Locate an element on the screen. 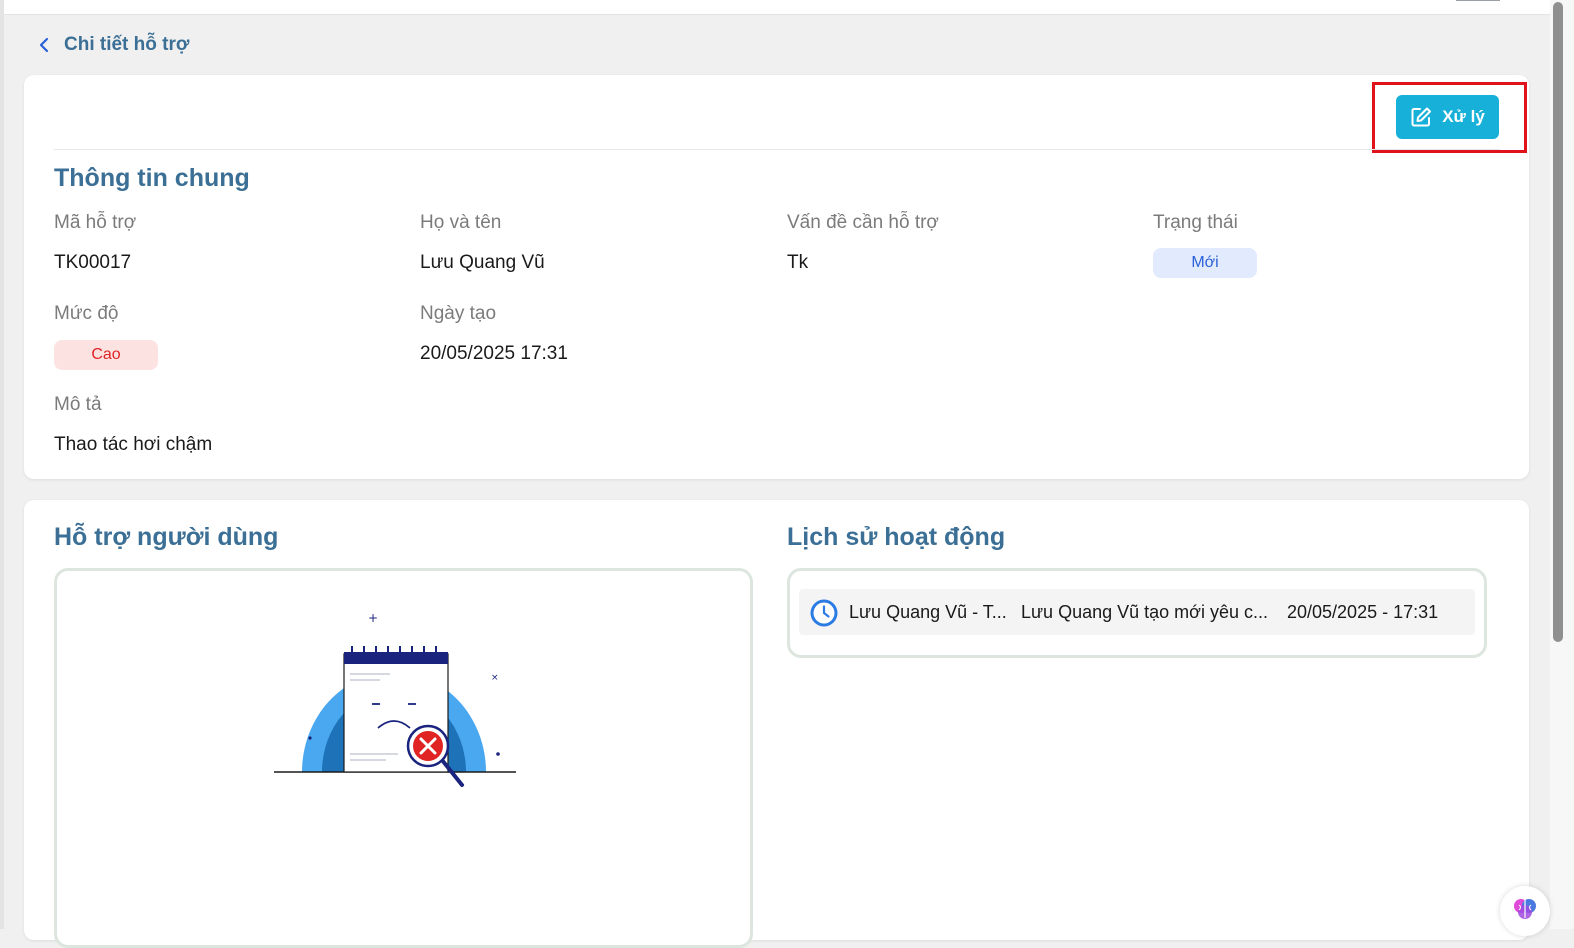 This screenshot has width=1574, height=948. page-title: Chi tiết hỗ trợ is located at coordinates (127, 44).